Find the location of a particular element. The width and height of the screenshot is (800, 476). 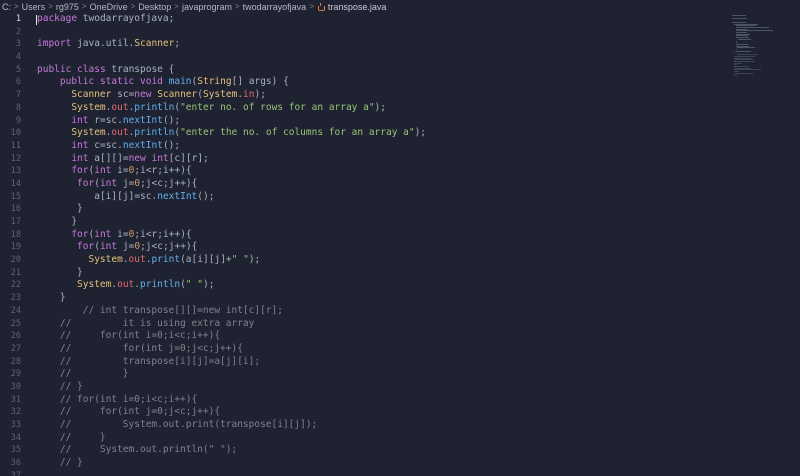

line-code: // System.out.println(" "); is located at coordinates (137, 450).